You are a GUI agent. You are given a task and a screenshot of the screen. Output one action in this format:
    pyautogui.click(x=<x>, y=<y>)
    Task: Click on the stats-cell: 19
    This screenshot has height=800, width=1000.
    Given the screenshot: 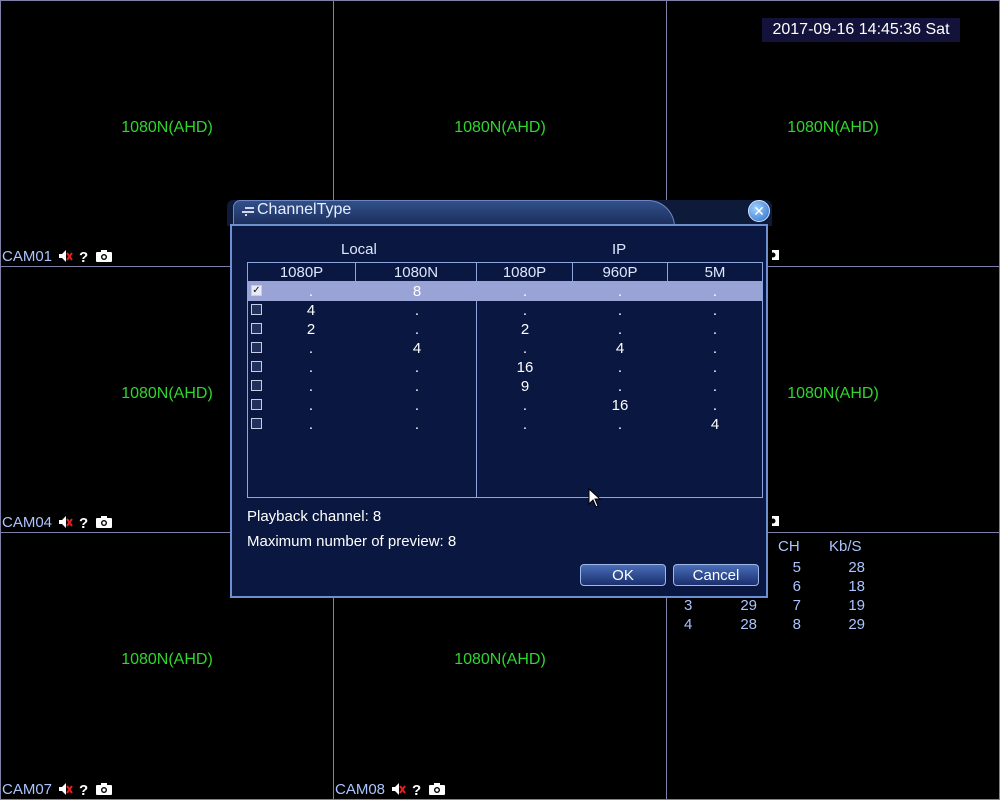 What is the action you would take?
    pyautogui.click(x=856, y=605)
    